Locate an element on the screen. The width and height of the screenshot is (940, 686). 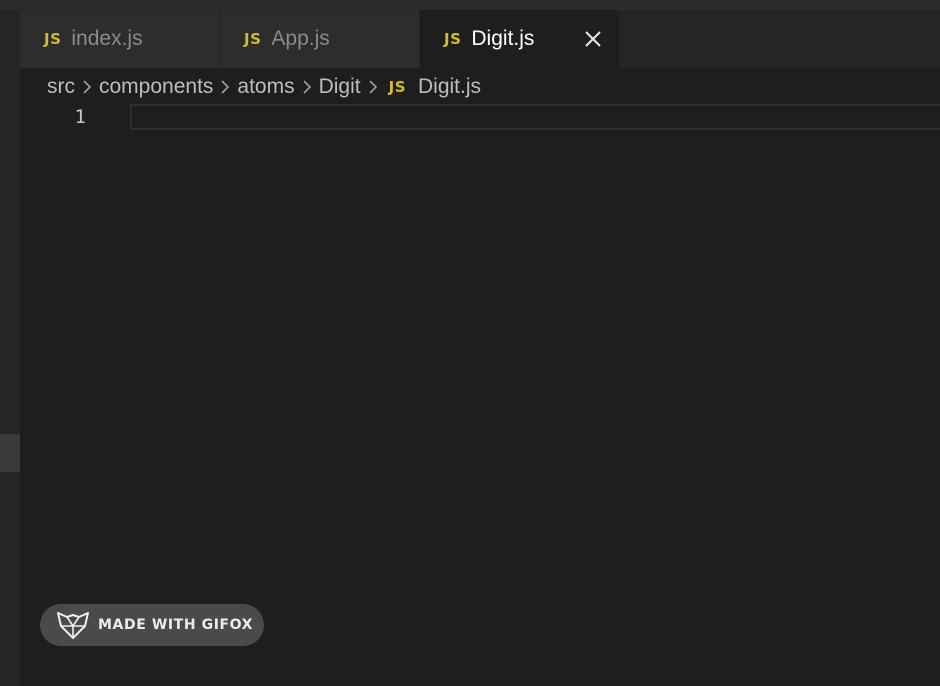
breadcrumb-item-file: Digit.js is located at coordinates (449, 87).